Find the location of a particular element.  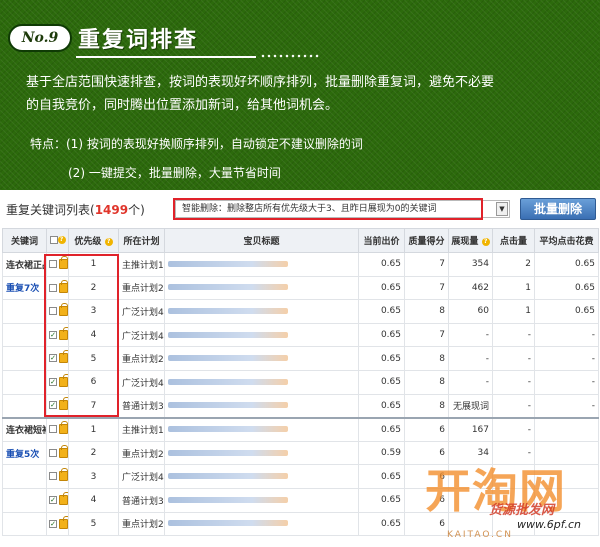

col-header-keyword: 关键词 is located at coordinates (24, 240).